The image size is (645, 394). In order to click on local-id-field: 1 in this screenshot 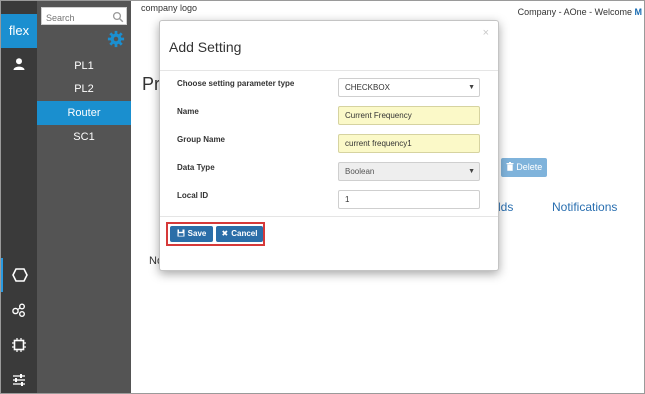, I will do `click(409, 199)`.